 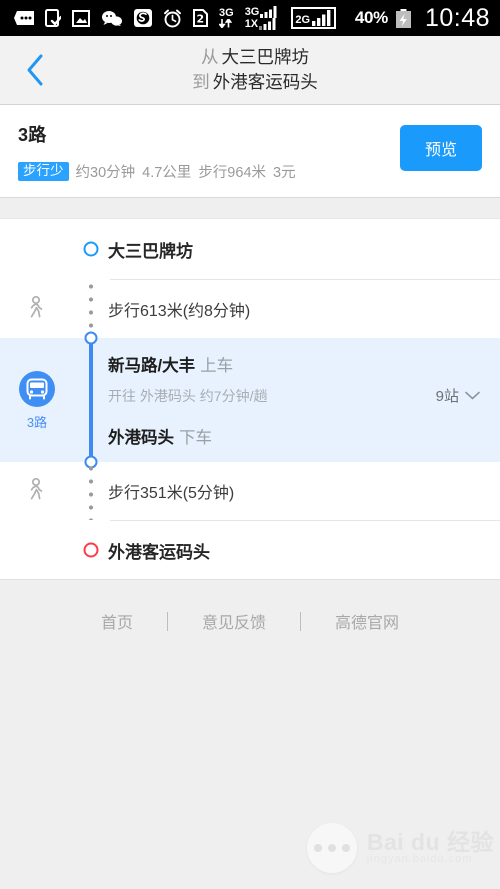 I want to click on nav-header: 从大三巴牌坊 到外港客运码头, so click(x=250, y=70).